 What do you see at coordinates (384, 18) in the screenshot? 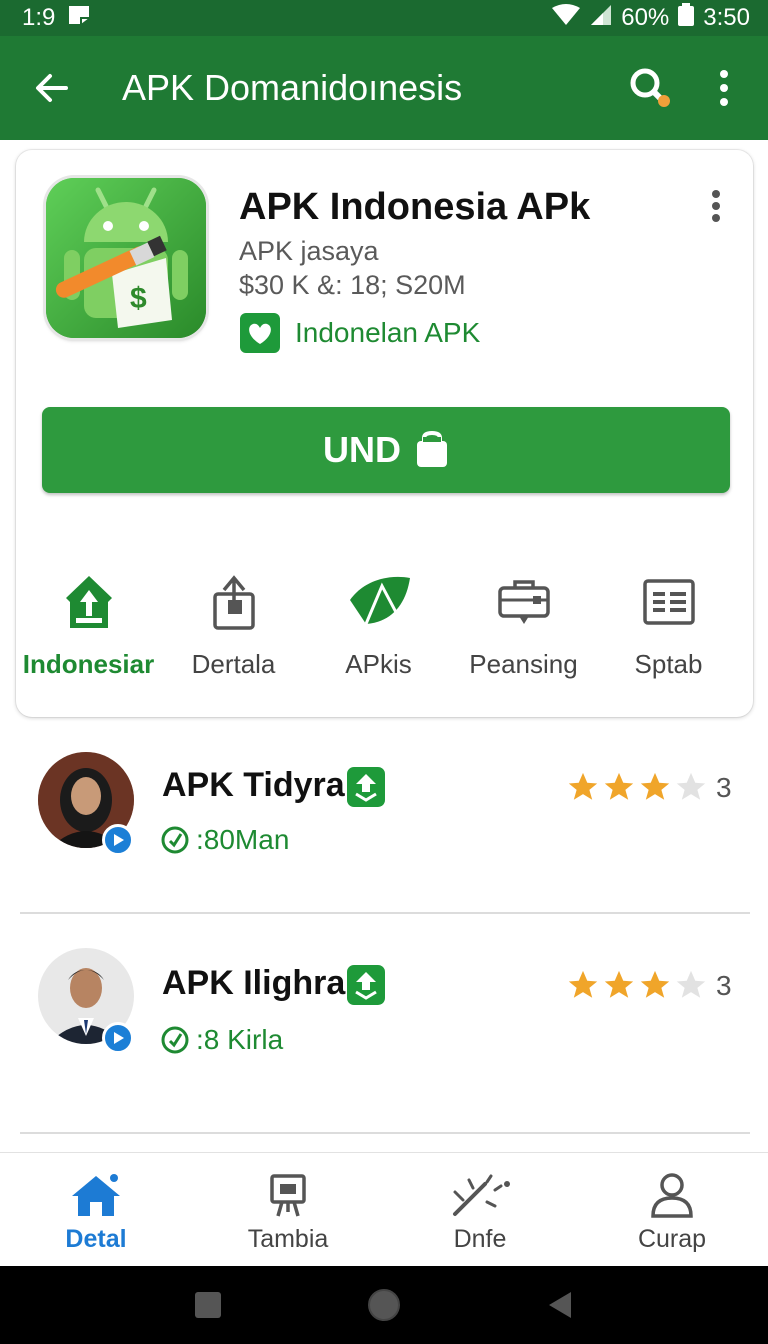
I see `status-bar: 1:9 60% 3:50` at bounding box center [384, 18].